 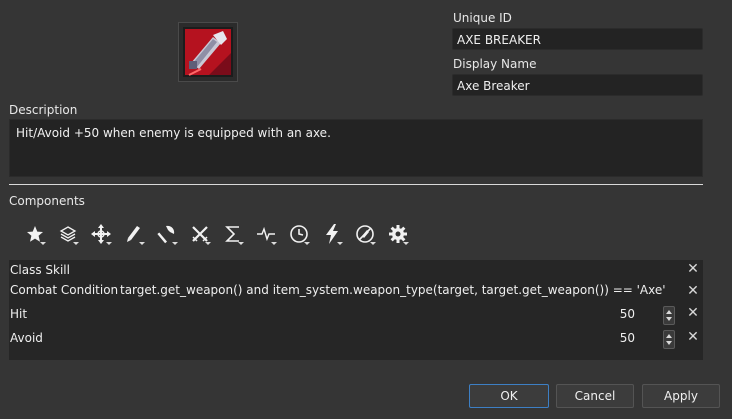 What do you see at coordinates (19, 314) in the screenshot?
I see `component-name: Hit` at bounding box center [19, 314].